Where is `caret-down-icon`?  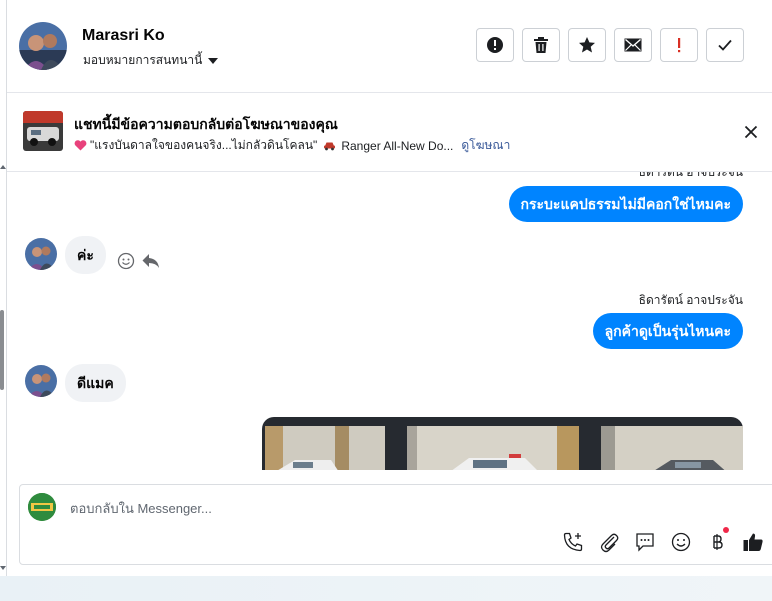
caret-down-icon is located at coordinates (213, 60).